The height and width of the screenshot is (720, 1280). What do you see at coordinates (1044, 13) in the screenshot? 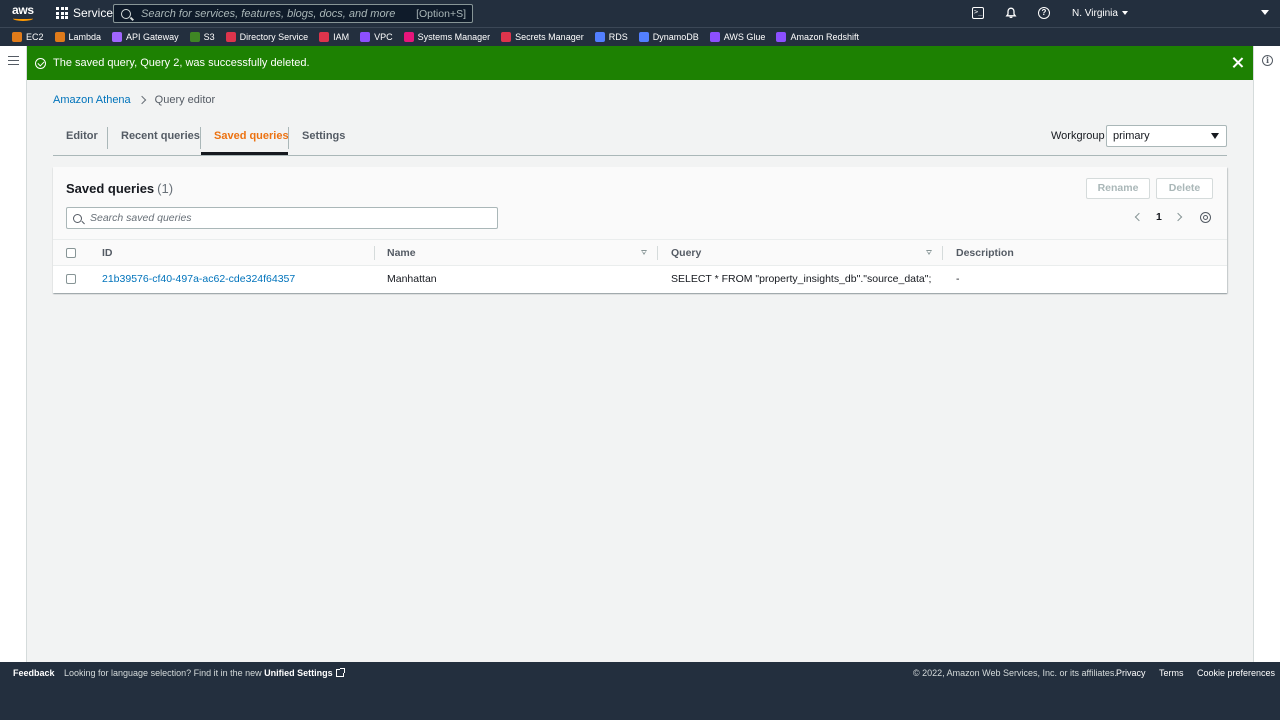
I see `help-icon: ?` at bounding box center [1044, 13].